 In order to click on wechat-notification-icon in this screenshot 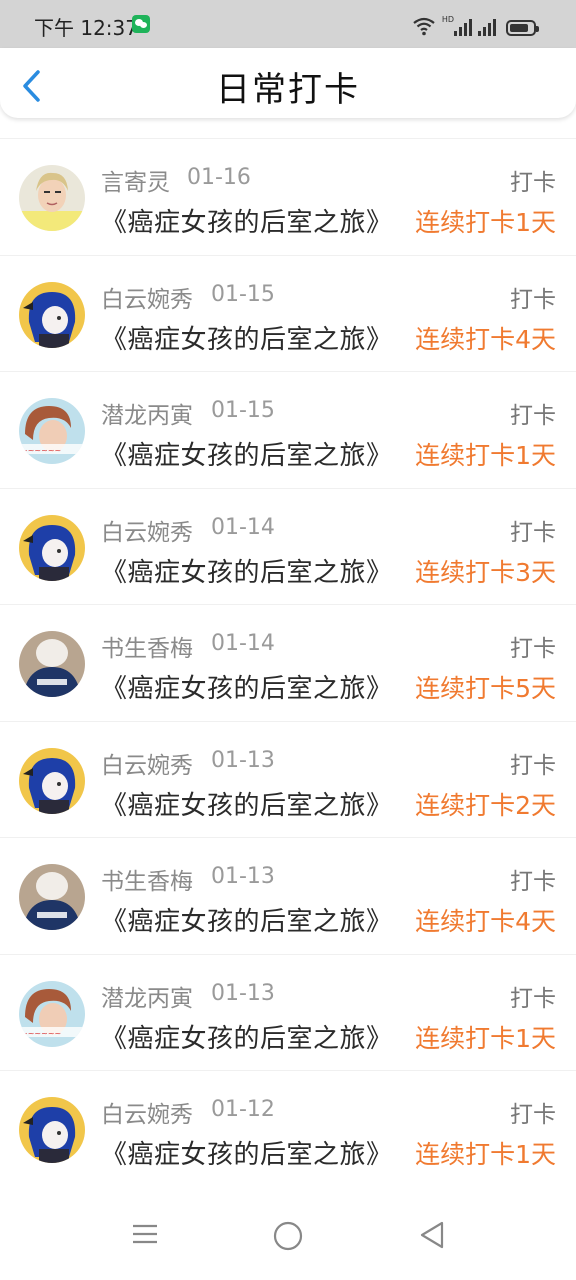, I will do `click(141, 24)`.